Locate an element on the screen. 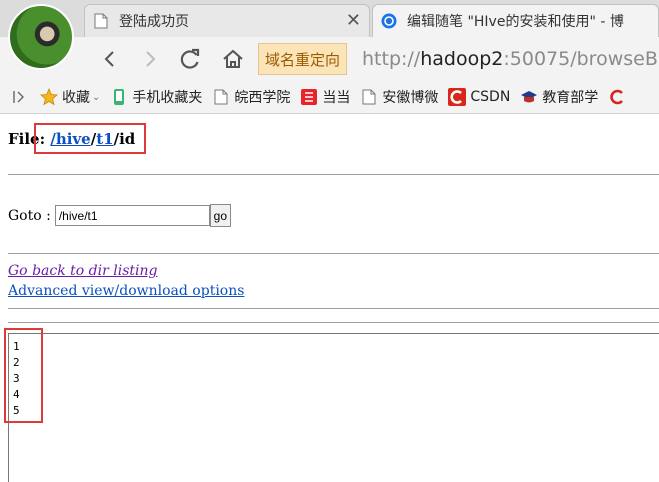 The height and width of the screenshot is (482, 659). bookmark-wxc: 皖西学院 is located at coordinates (251, 97).